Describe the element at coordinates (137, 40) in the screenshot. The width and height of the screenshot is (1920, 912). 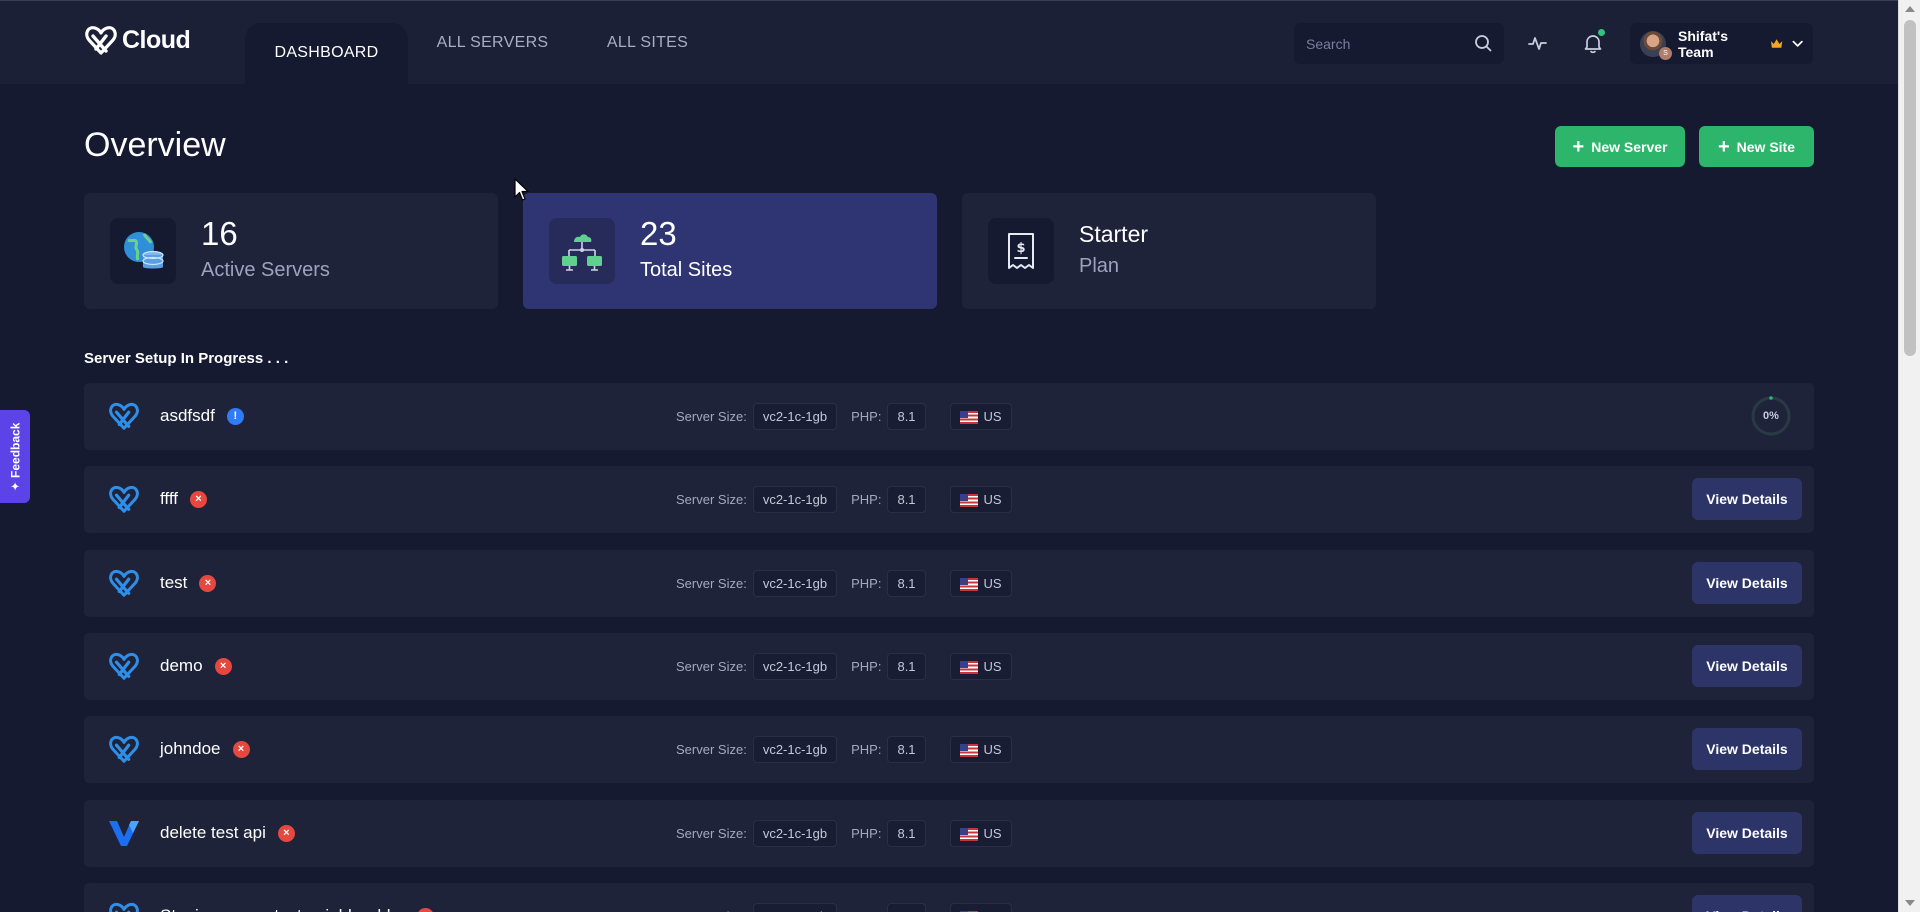
I see `brand-logo: Cloud` at that location.